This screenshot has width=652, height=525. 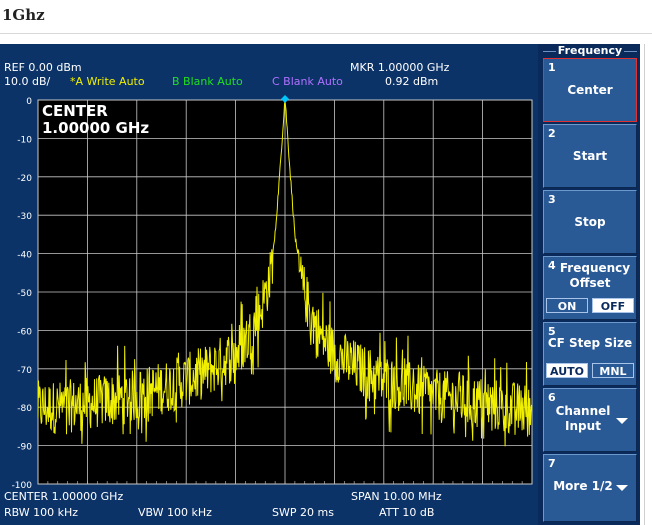 What do you see at coordinates (648, 284) in the screenshot?
I see `window-edge` at bounding box center [648, 284].